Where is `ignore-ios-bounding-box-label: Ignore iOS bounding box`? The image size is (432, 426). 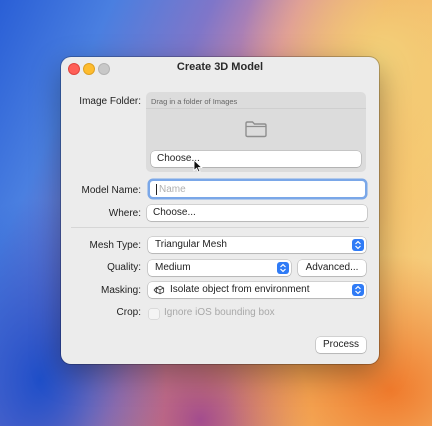 ignore-ios-bounding-box-label: Ignore iOS bounding box is located at coordinates (219, 312).